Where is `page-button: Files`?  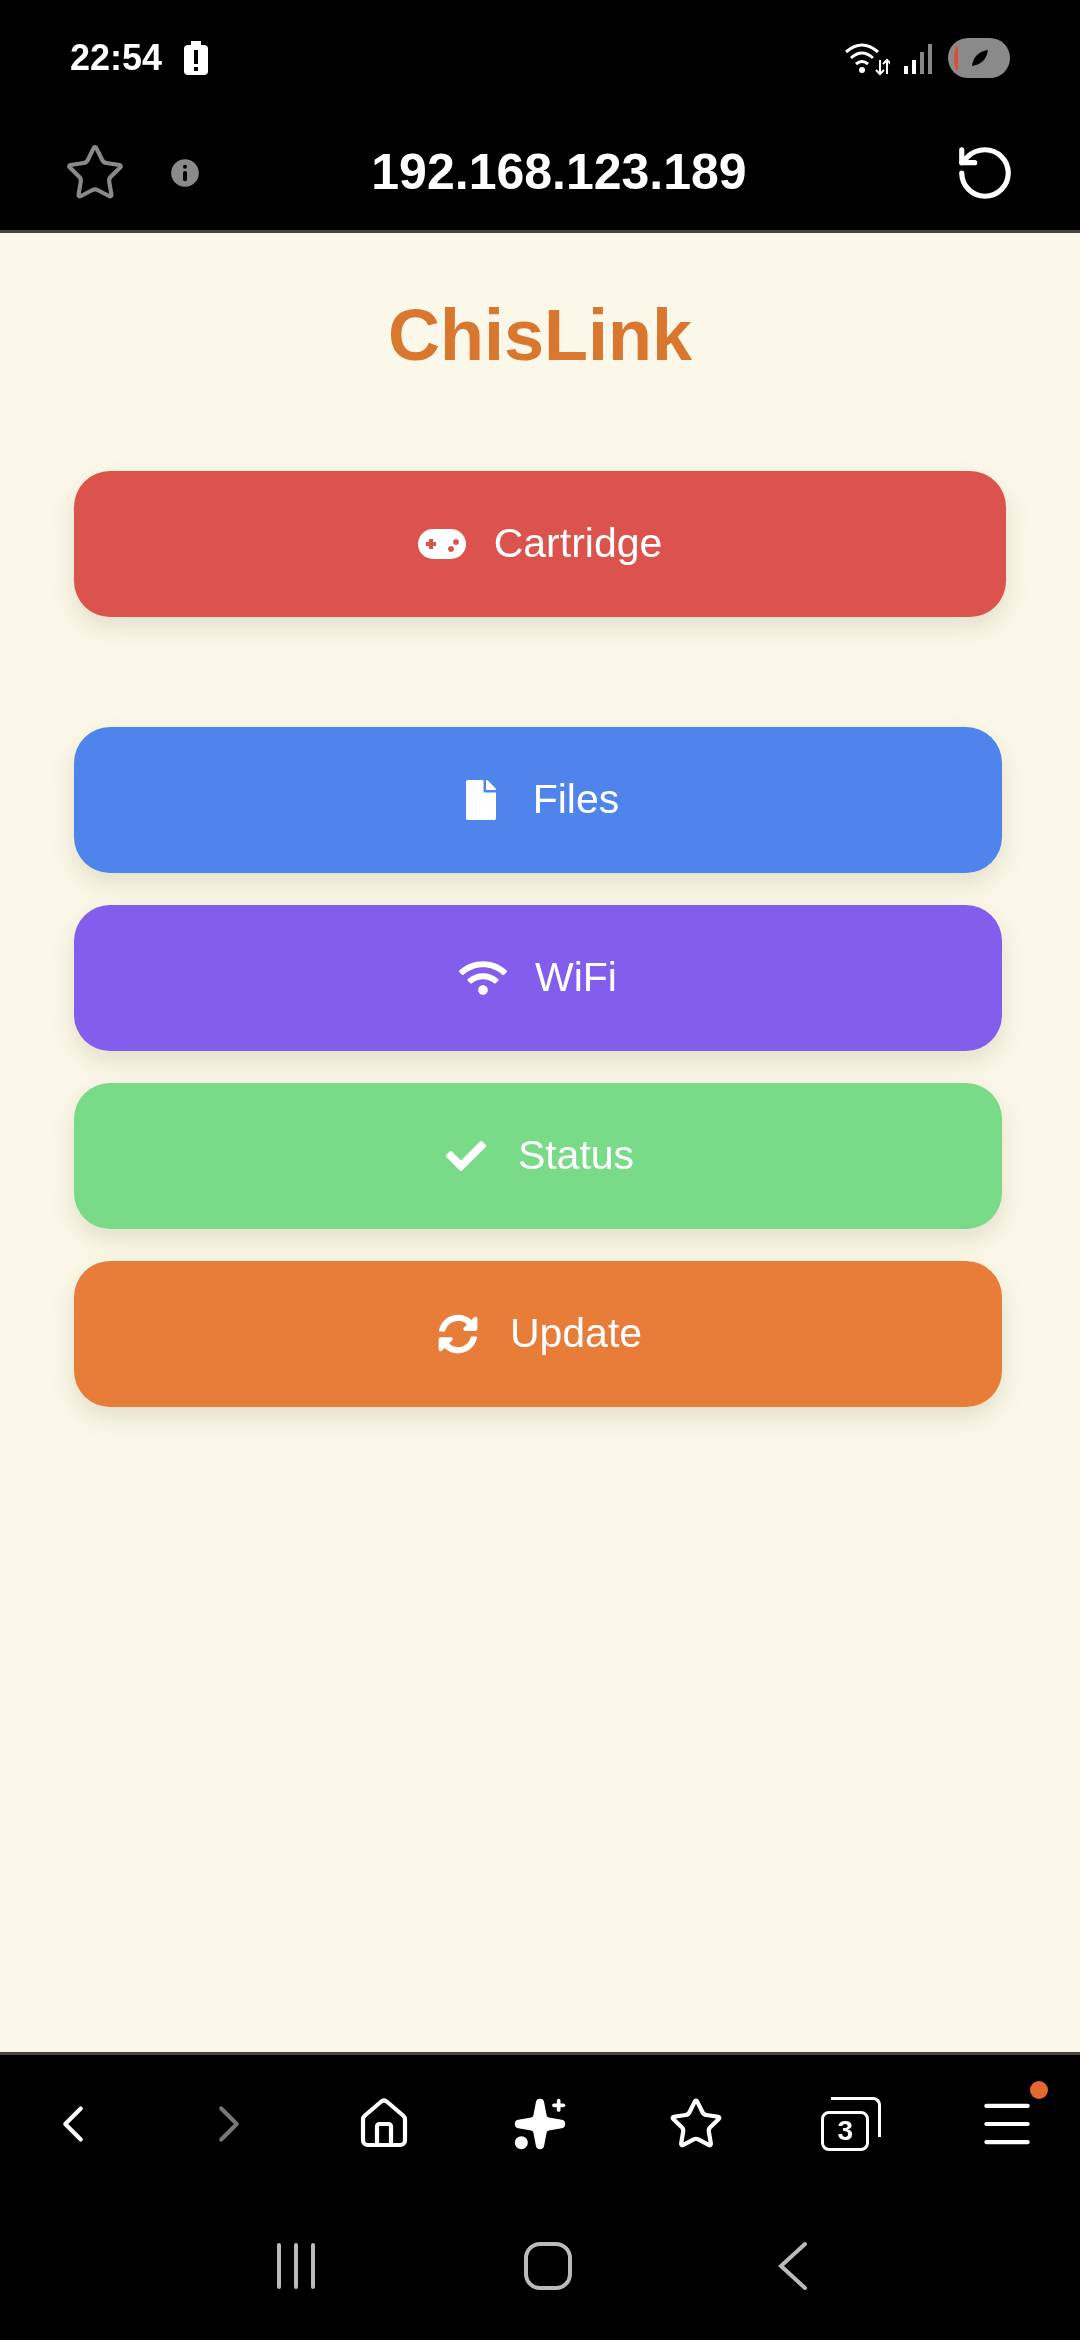
page-button: Files is located at coordinates (538, 800).